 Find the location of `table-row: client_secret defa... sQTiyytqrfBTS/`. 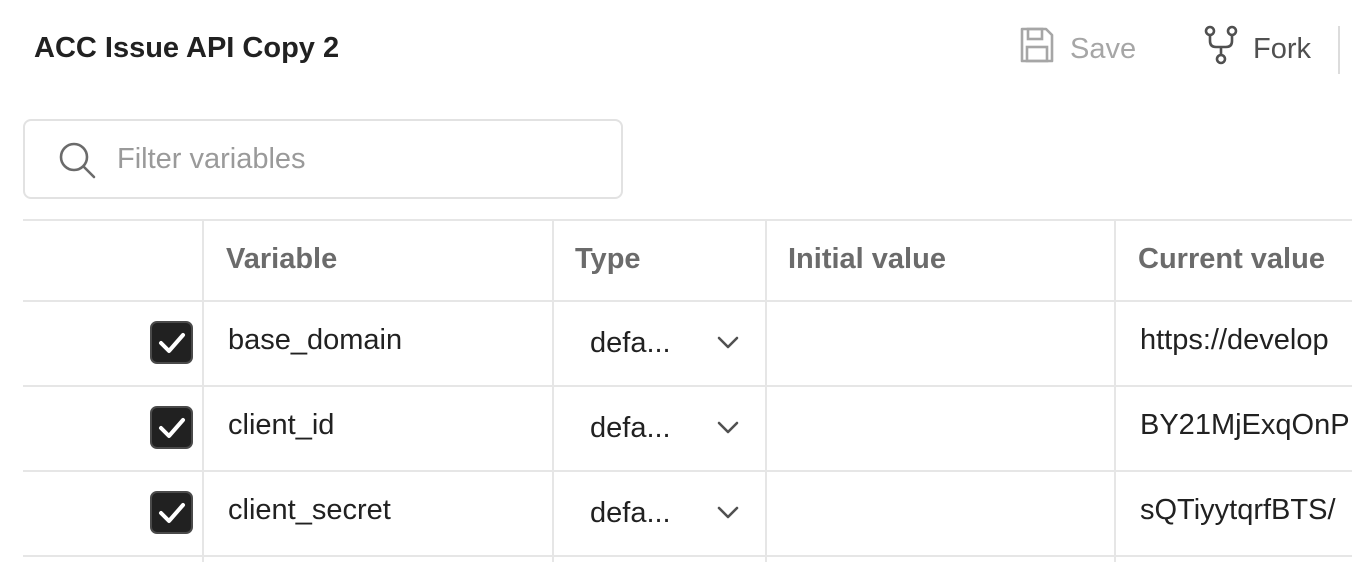

table-row: client_secret defa... sQTiyytqrfBTS/ is located at coordinates (687, 514).